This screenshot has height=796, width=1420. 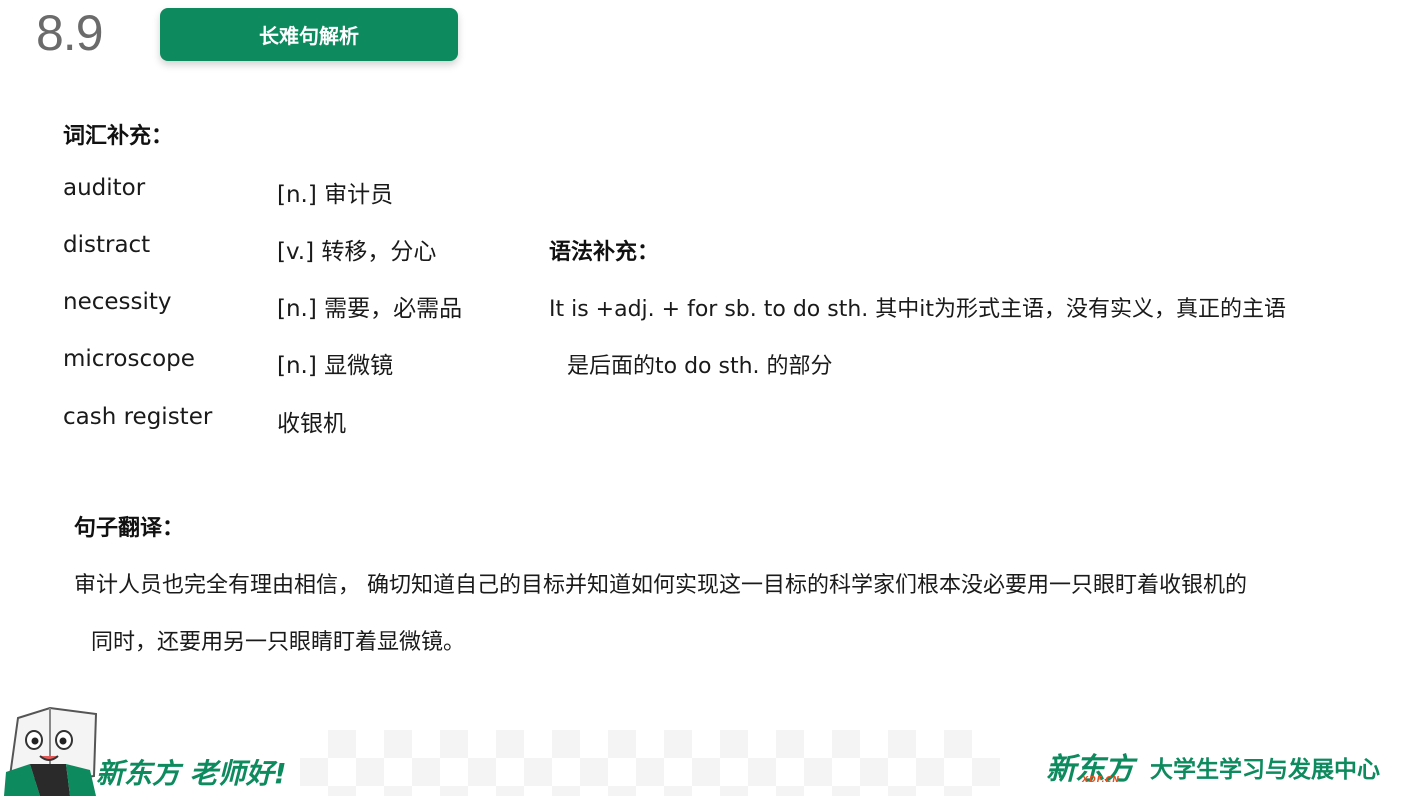 I want to click on grammar-text-line-2: 是后面的to do sth. 的部分, so click(x=700, y=366).